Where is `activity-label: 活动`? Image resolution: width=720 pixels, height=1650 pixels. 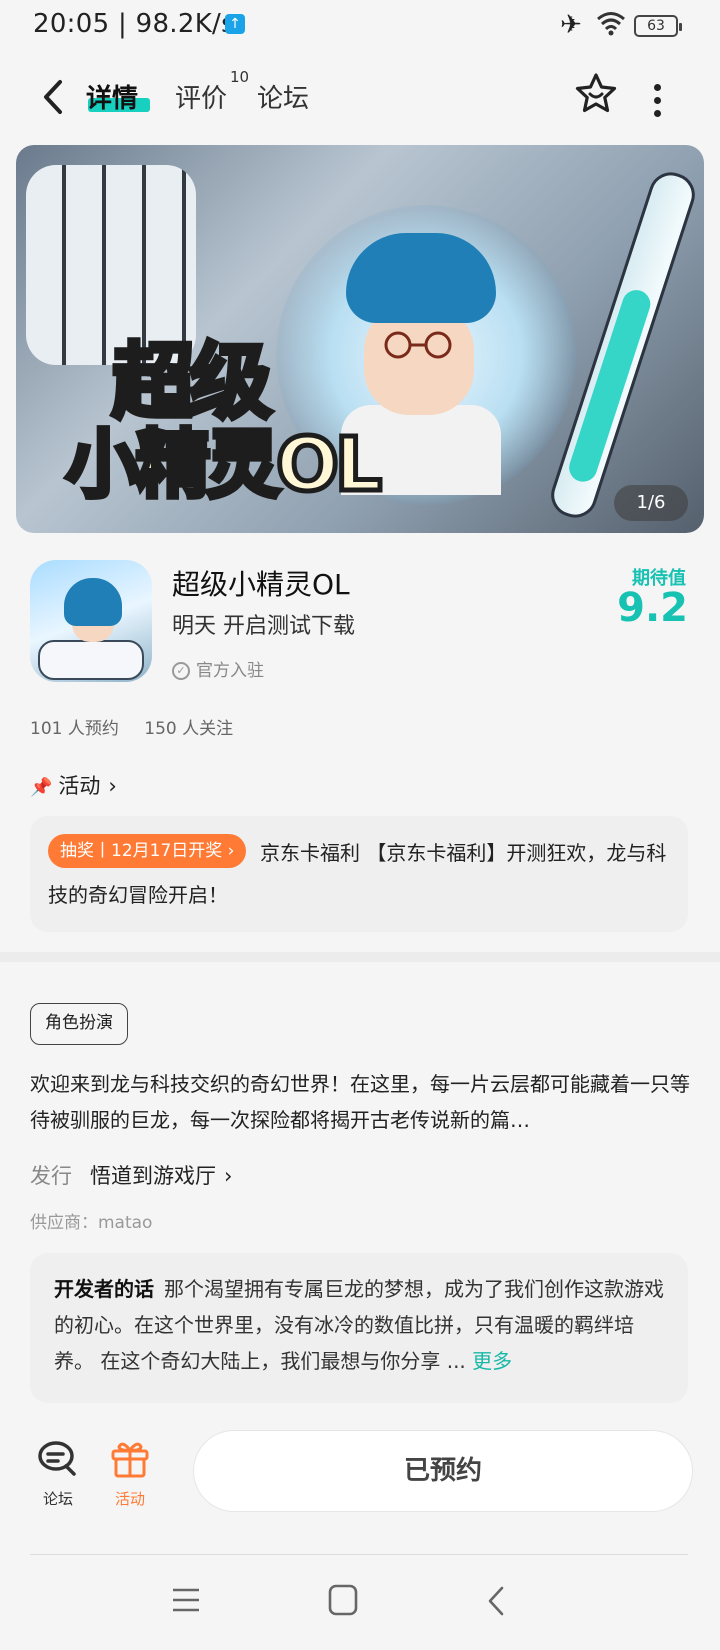 activity-label: 活动 is located at coordinates (129, 1499).